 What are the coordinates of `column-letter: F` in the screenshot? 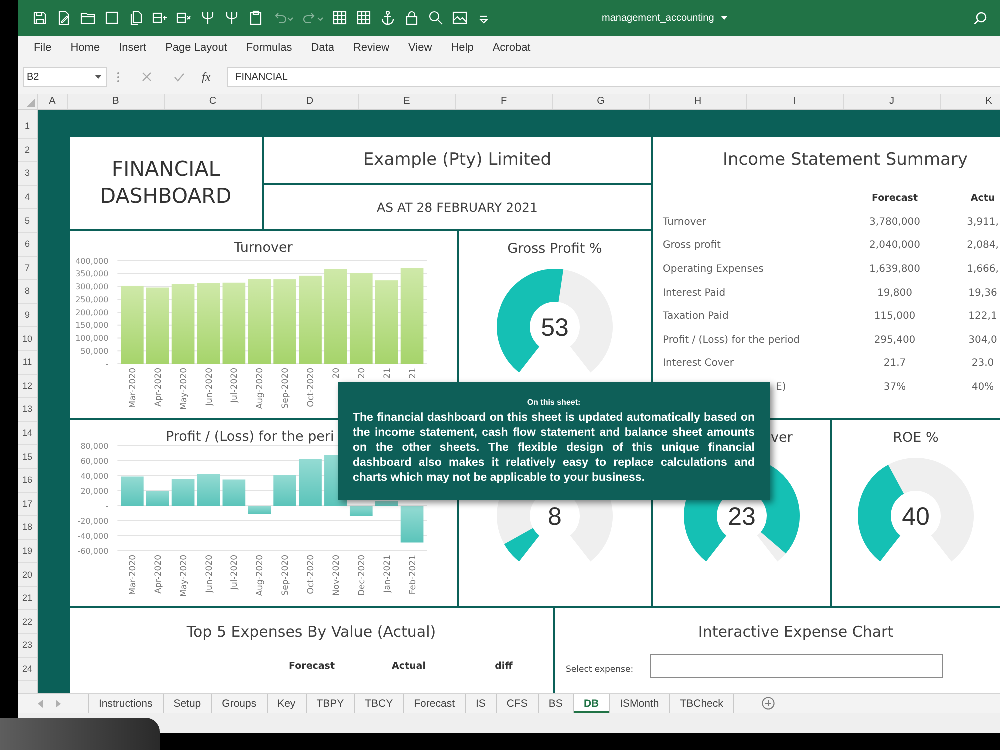 It's located at (504, 101).